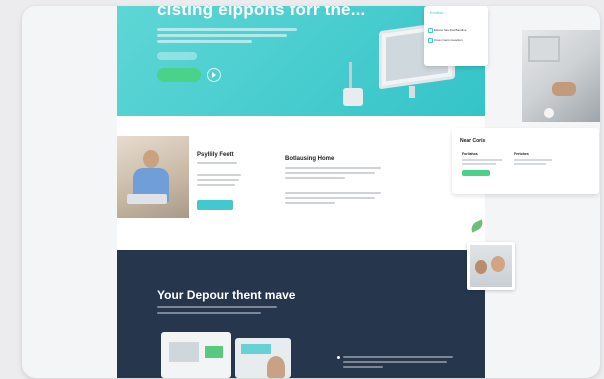 Image resolution: width=604 pixels, height=379 pixels. I want to click on feature-title-1: Psyllily Feett, so click(215, 155).